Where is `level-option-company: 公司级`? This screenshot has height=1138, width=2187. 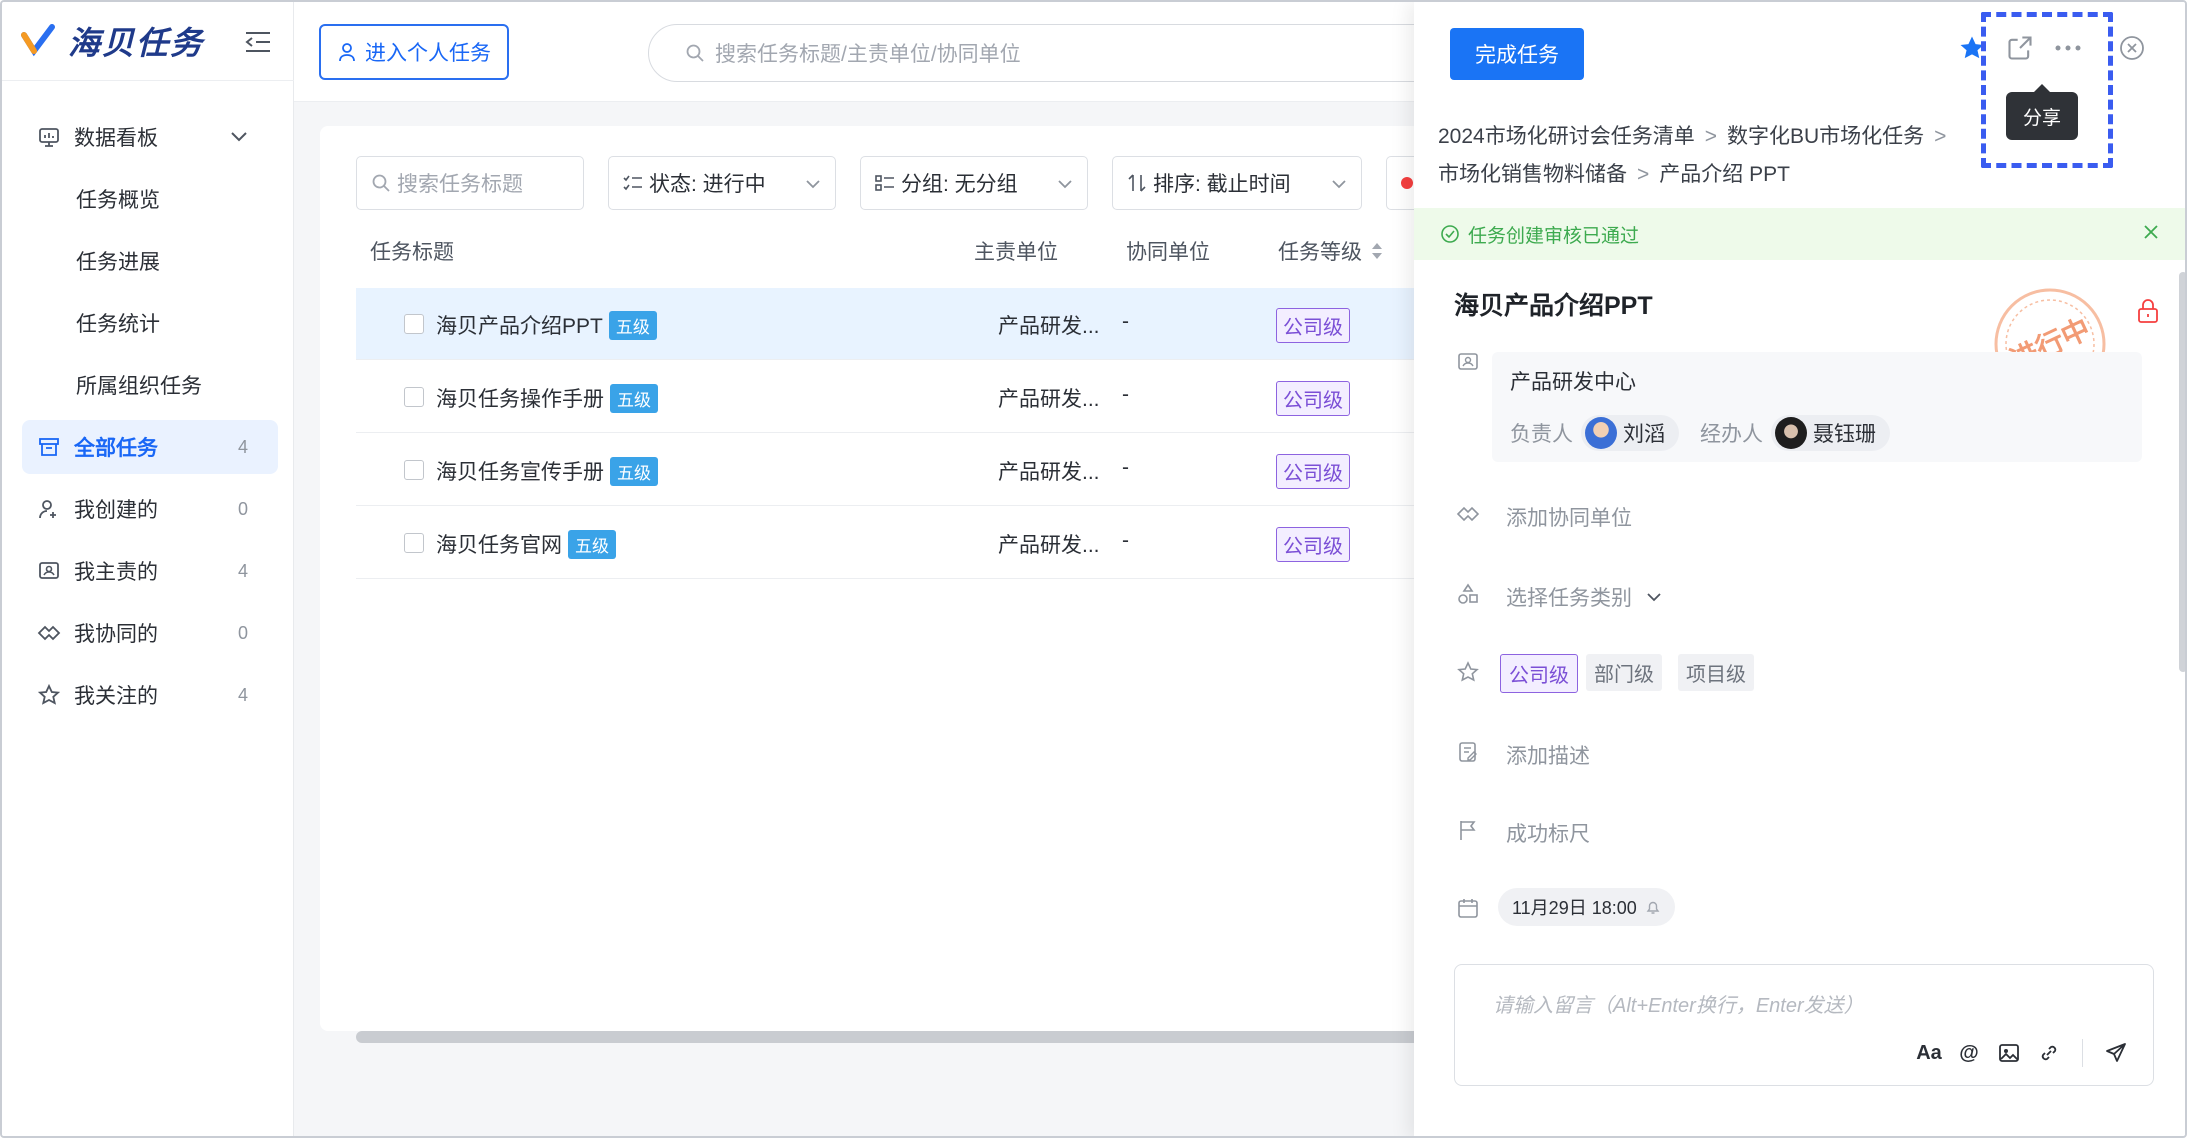 level-option-company: 公司级 is located at coordinates (1539, 673).